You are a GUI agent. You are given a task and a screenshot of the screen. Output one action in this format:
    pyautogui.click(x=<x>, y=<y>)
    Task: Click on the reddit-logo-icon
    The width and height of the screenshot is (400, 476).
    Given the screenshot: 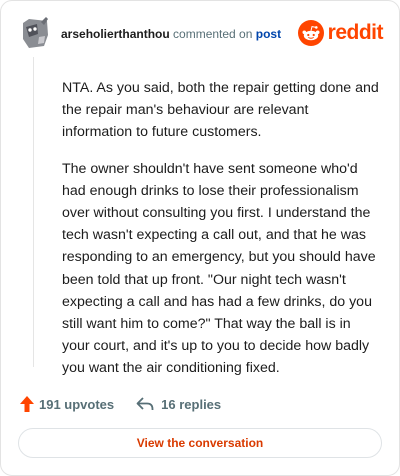 What is the action you would take?
    pyautogui.click(x=310, y=33)
    